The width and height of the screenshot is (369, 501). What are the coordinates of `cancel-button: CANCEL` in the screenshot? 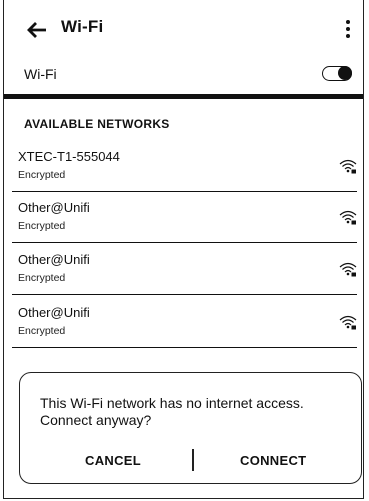 It's located at (113, 460).